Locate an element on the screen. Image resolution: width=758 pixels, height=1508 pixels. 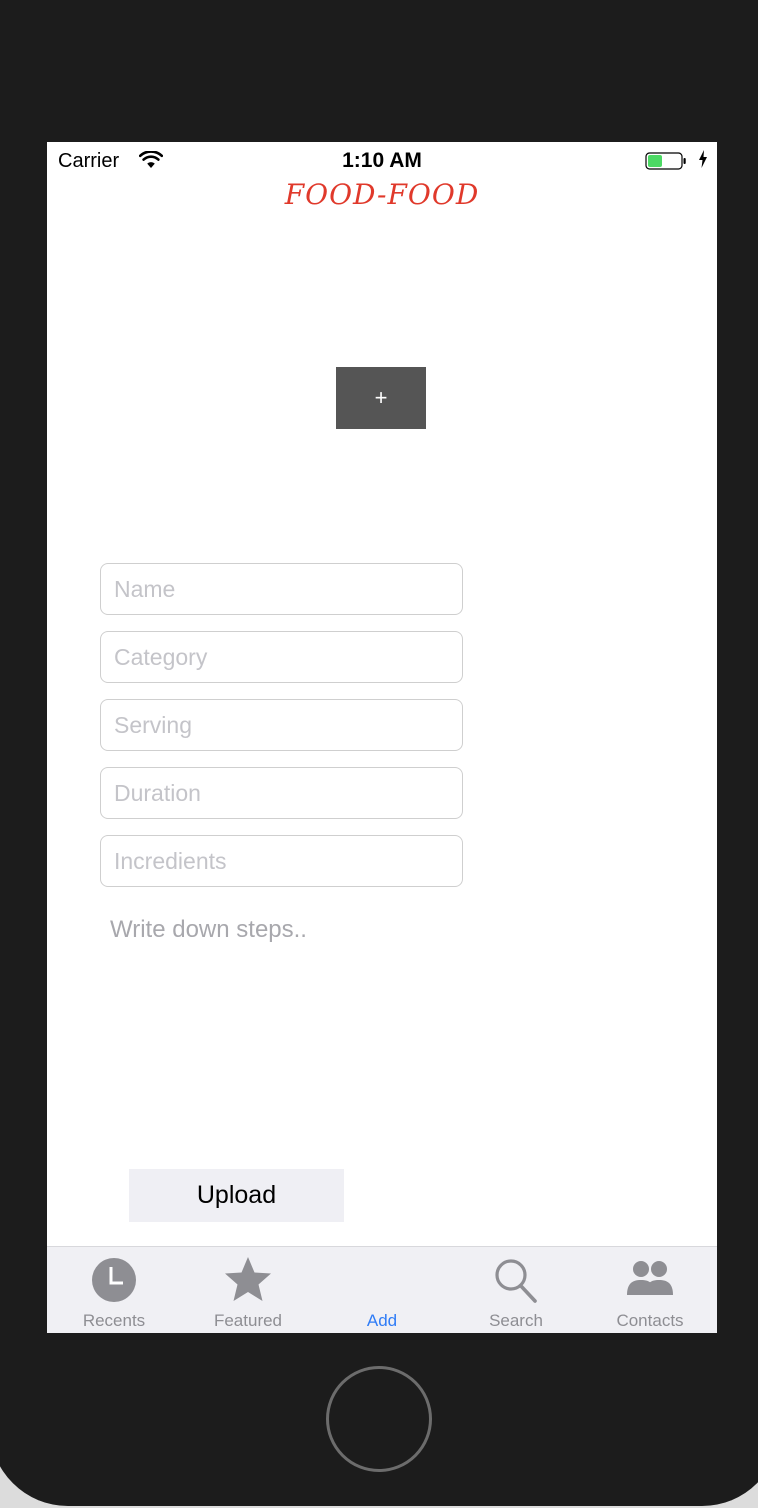
tab-bar: Recents Featured Add Search Contacts is located at coordinates (382, 1289).